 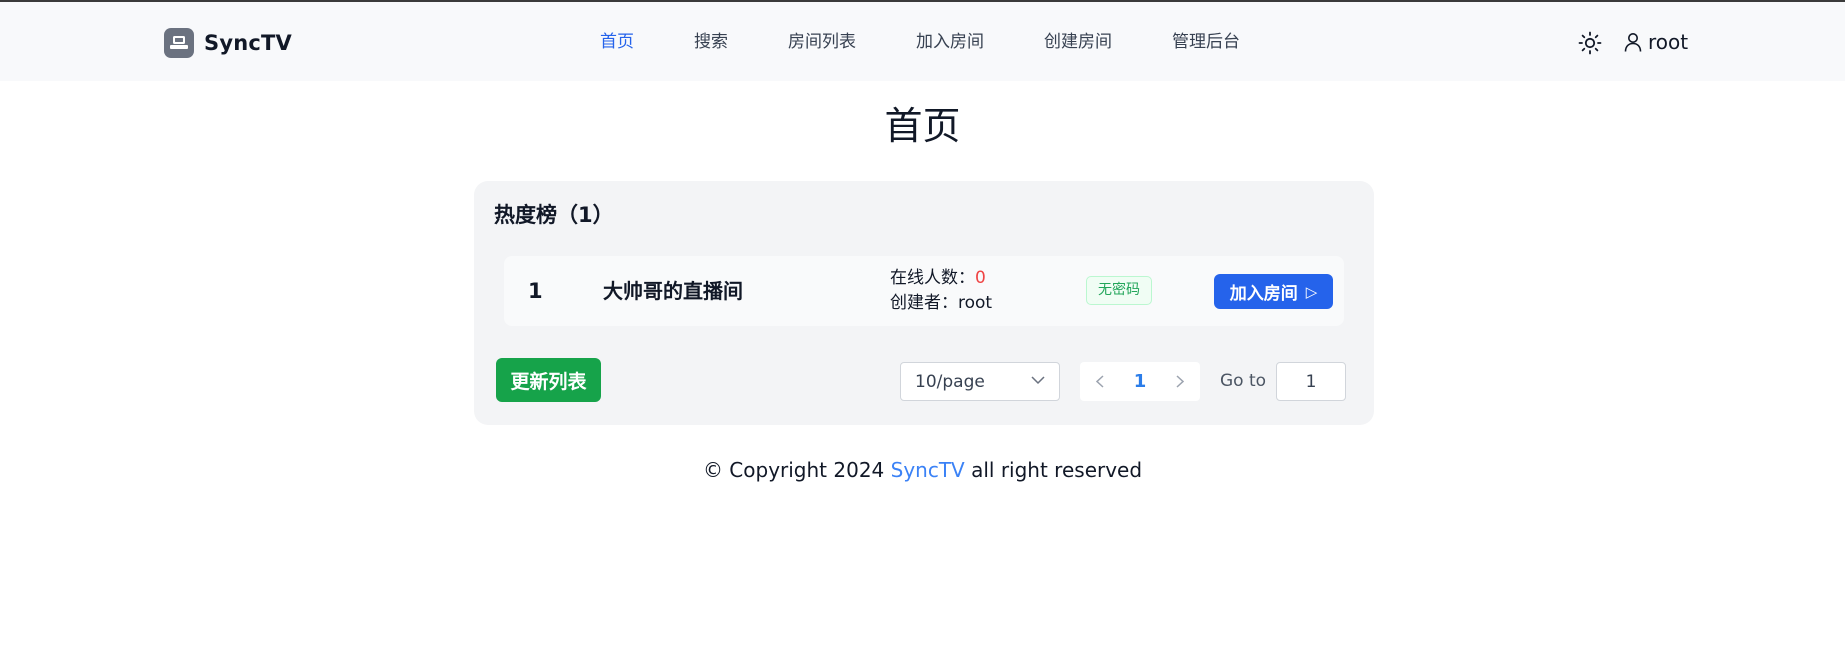 I want to click on join-room-button: 加入房间 ▷, so click(x=1273, y=291).